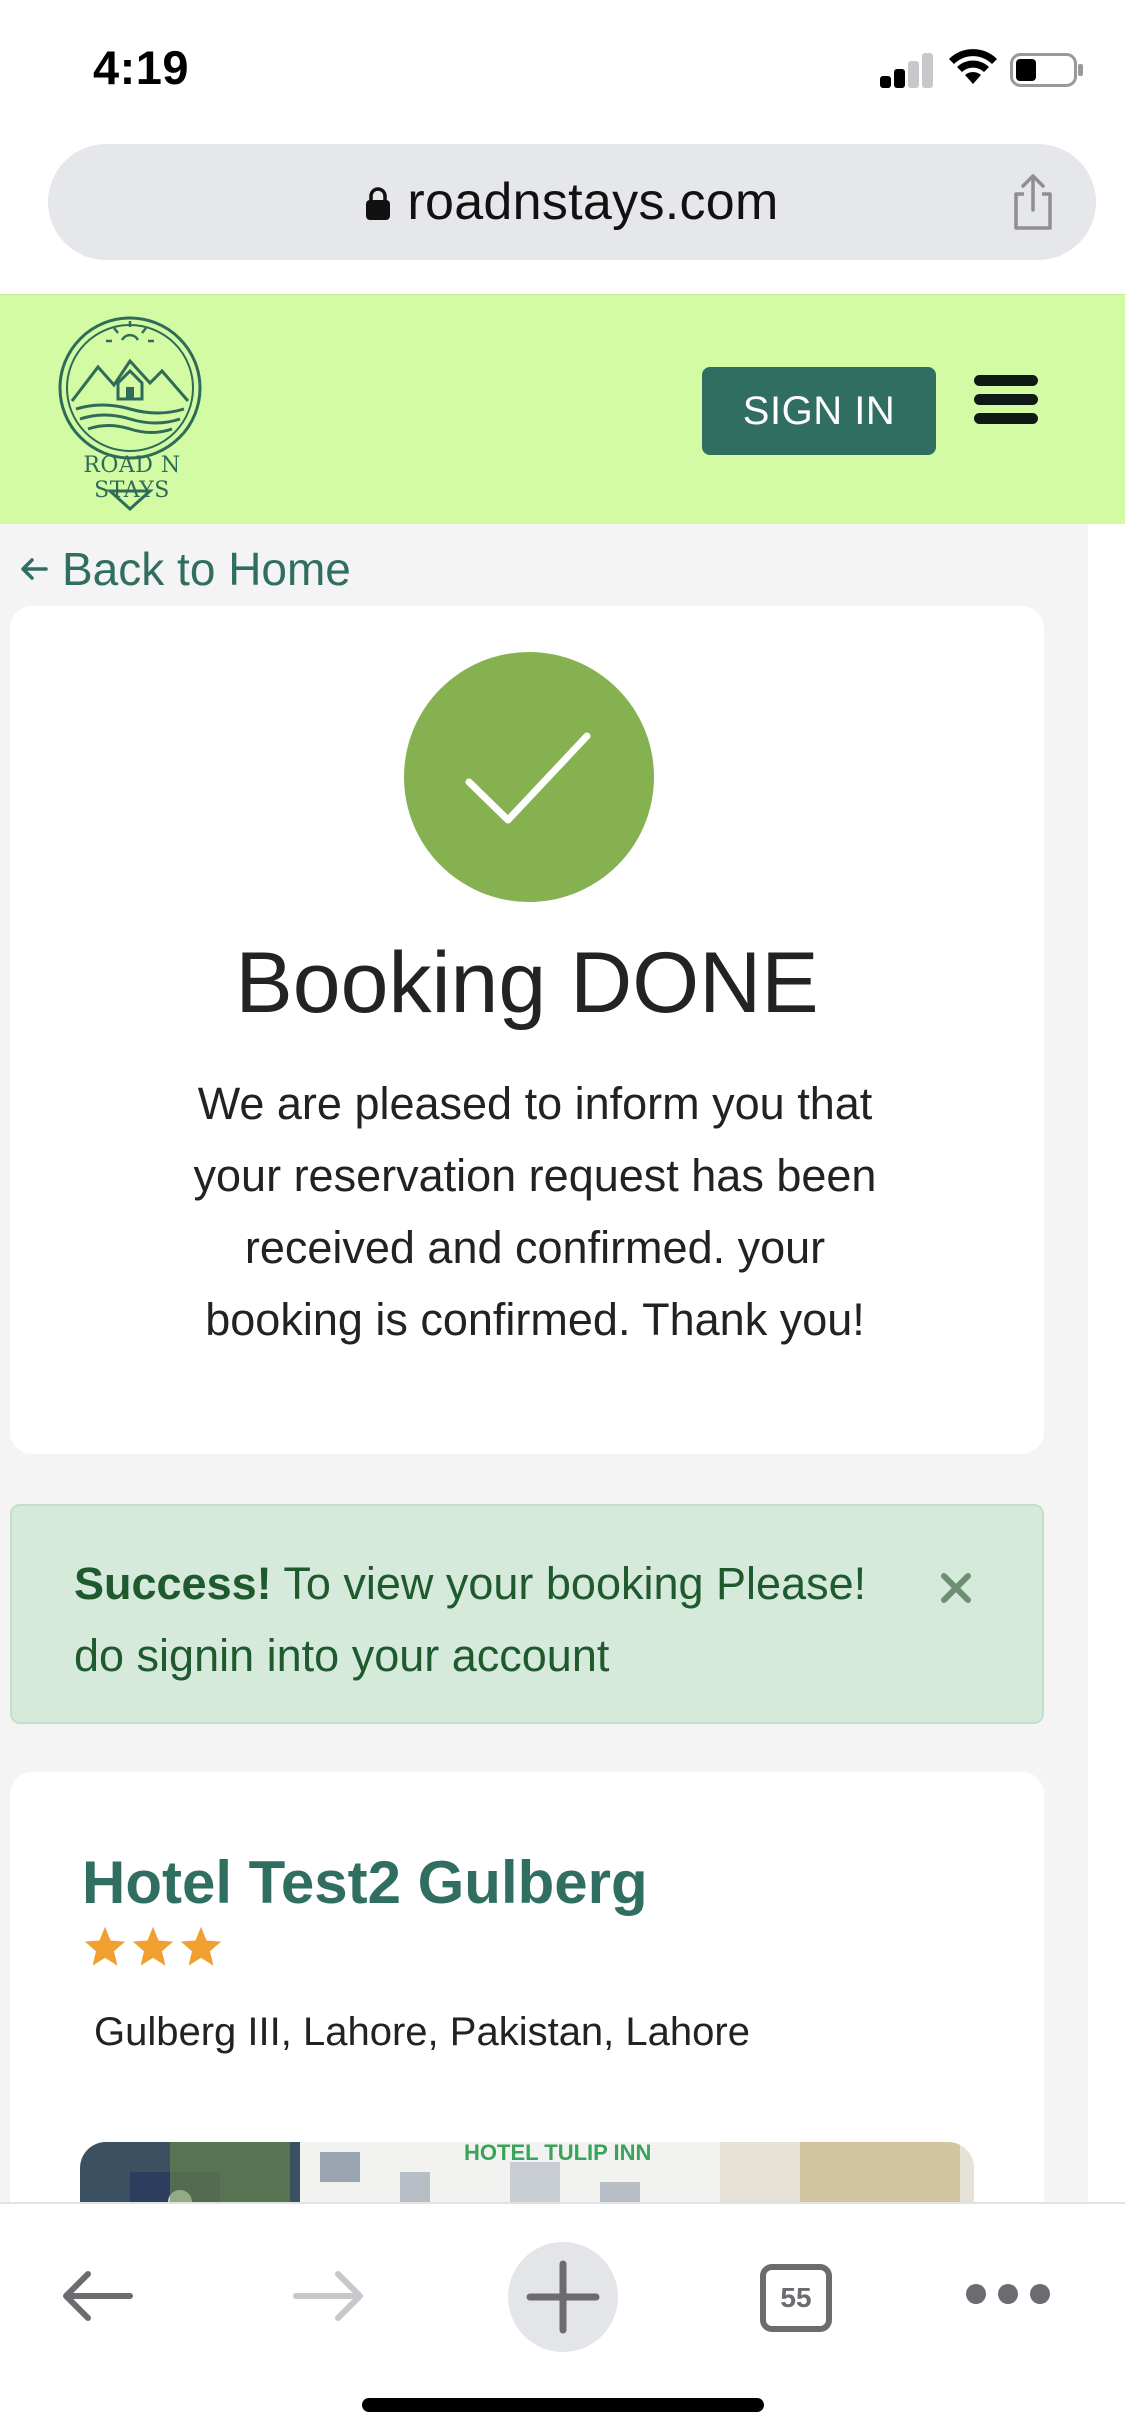 The height and width of the screenshot is (2436, 1125). What do you see at coordinates (973, 66) in the screenshot?
I see `wifi-icon` at bounding box center [973, 66].